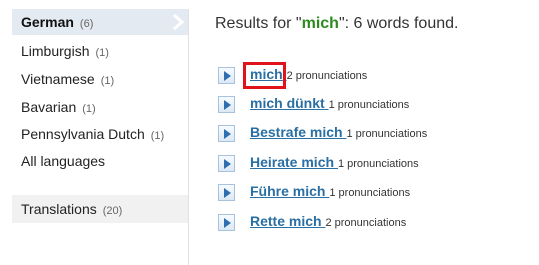  I want to click on language-name: German, so click(47, 22).